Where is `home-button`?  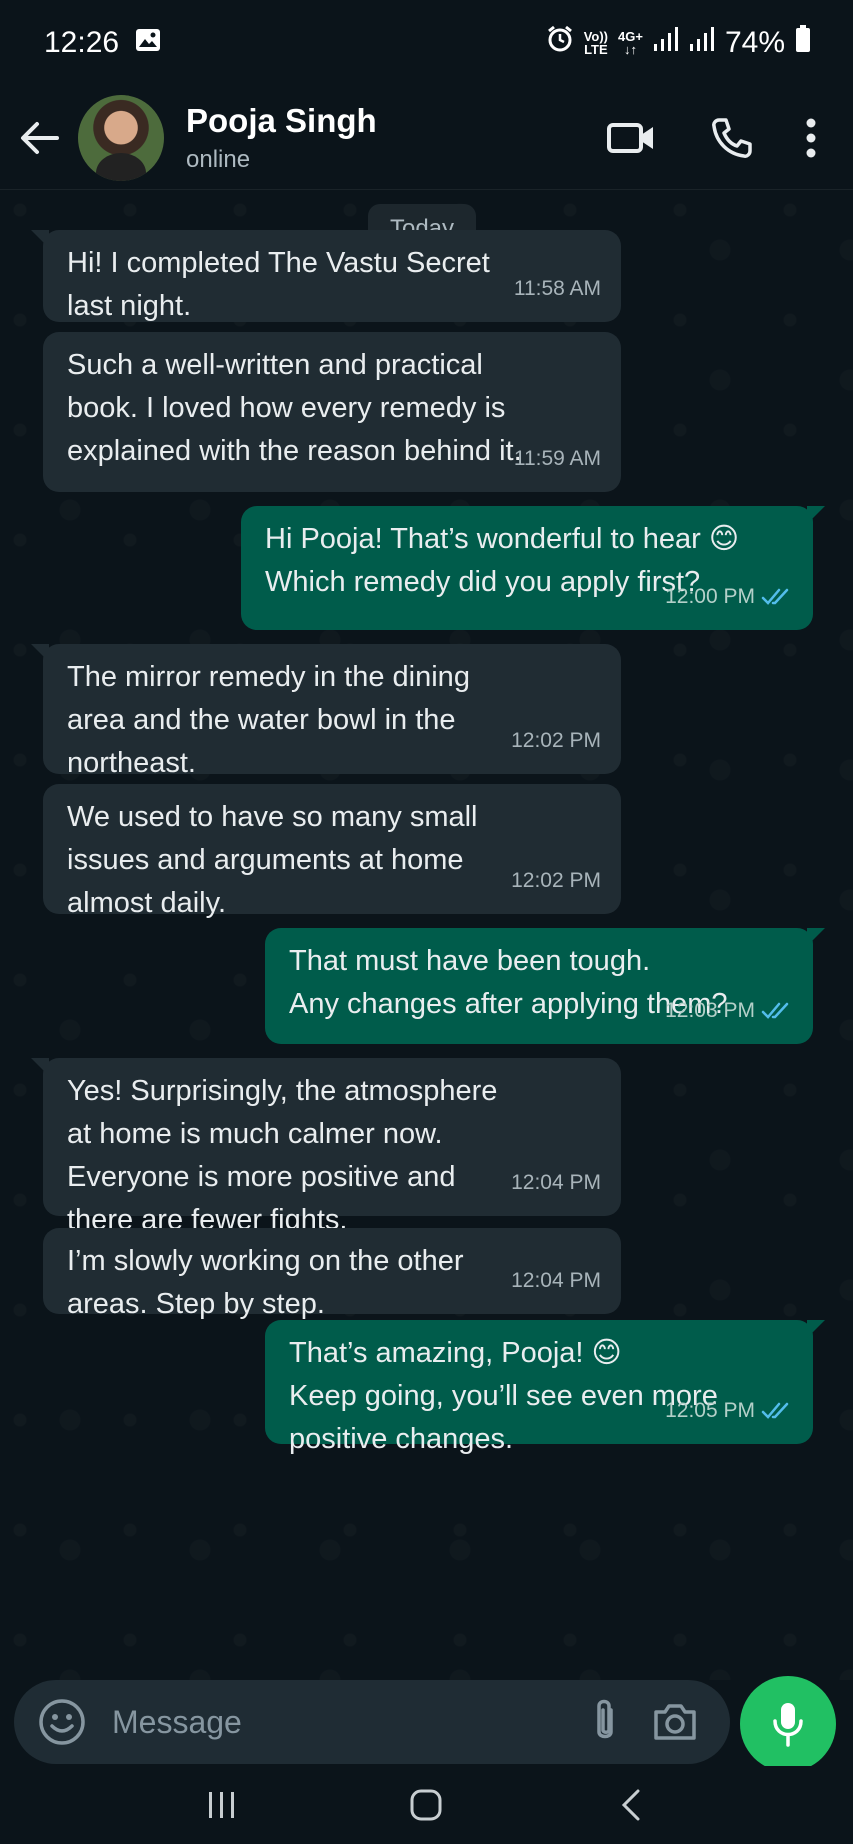 home-button is located at coordinates (426, 1805).